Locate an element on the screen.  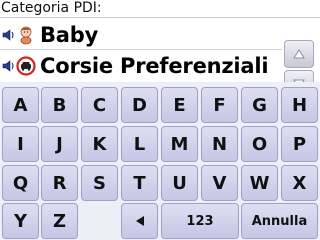
key-u: U is located at coordinates (179, 183).